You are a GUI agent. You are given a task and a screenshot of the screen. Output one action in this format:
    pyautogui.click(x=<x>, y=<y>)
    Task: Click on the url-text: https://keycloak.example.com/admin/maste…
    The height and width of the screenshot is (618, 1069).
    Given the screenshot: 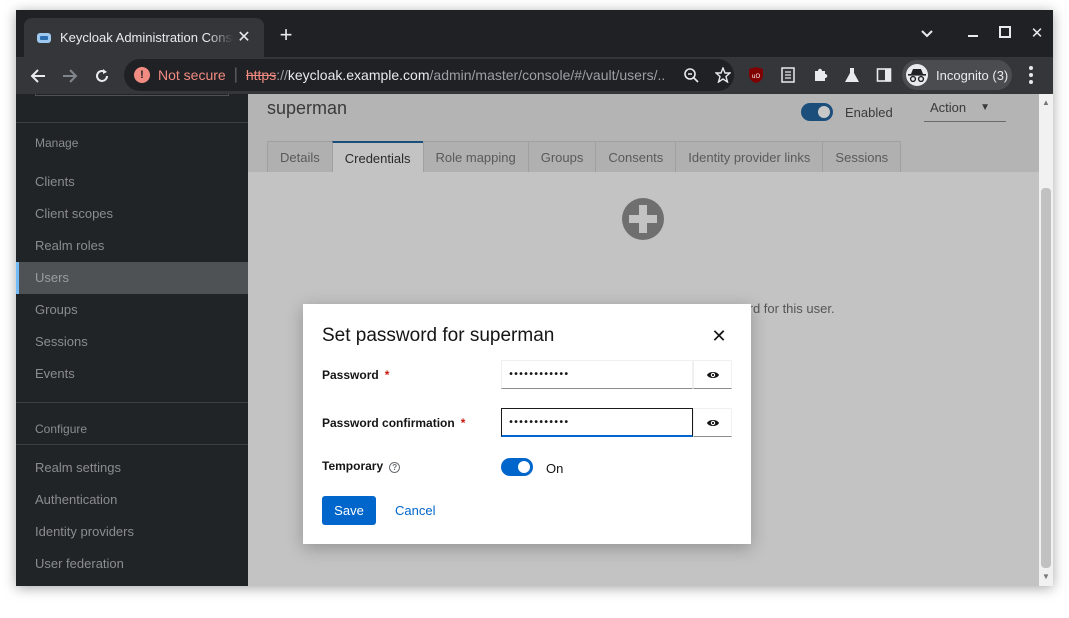 What is the action you would take?
    pyautogui.click(x=456, y=75)
    